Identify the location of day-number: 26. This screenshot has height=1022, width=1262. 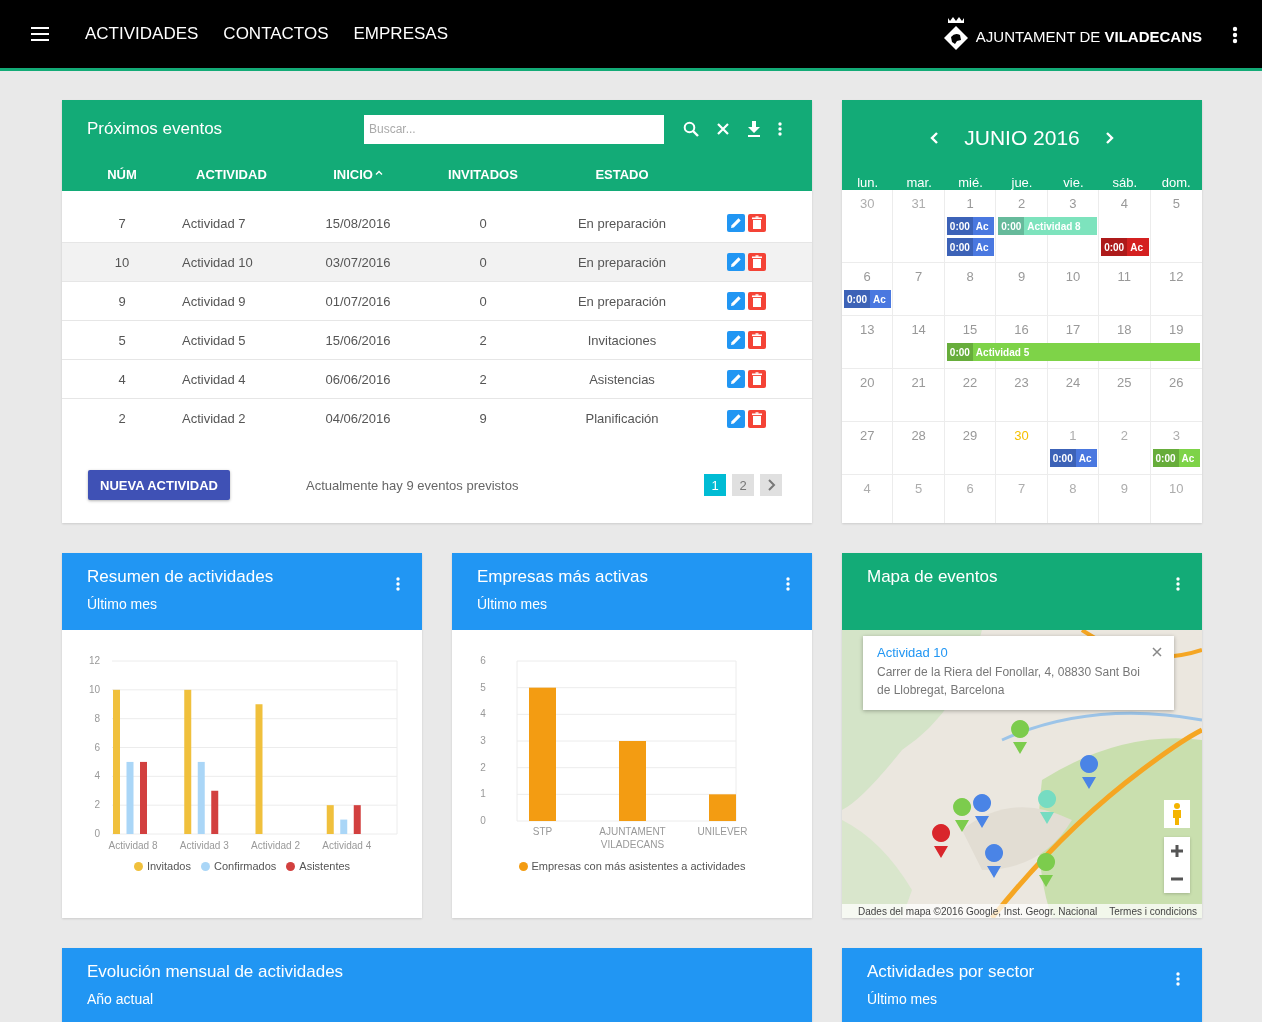
(1176, 382).